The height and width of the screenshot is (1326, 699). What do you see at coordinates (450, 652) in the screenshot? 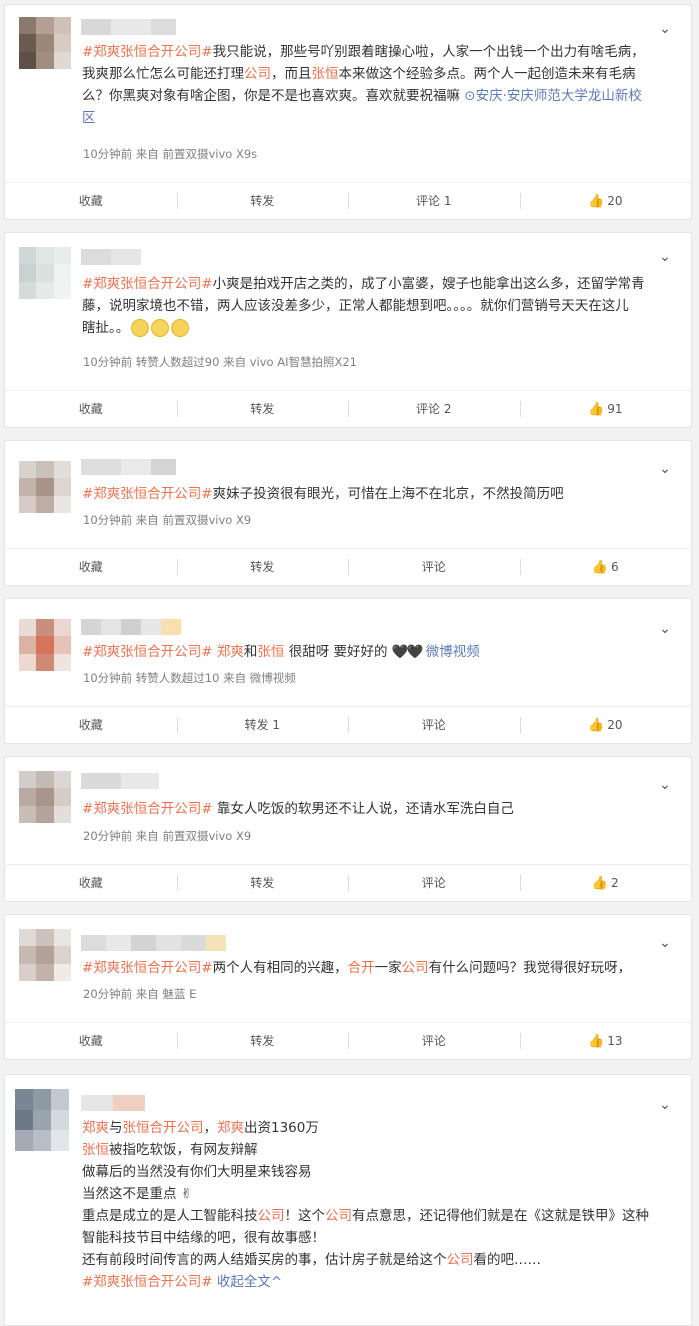
I see `location-link: 微博视频` at bounding box center [450, 652].